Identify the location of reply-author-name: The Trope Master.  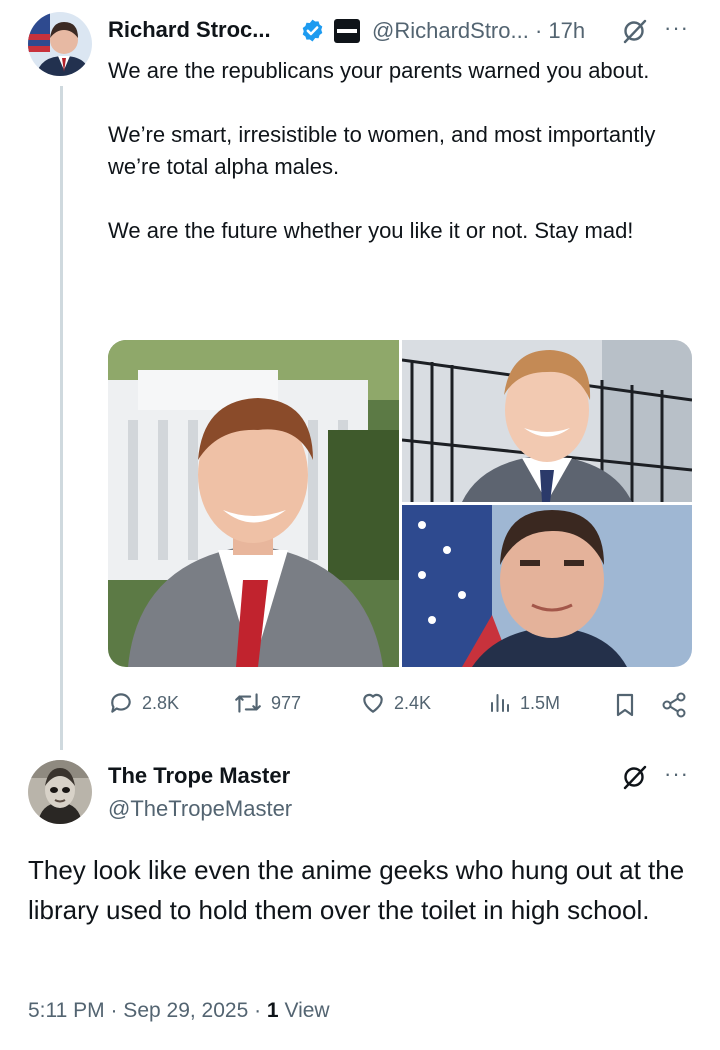
(199, 776).